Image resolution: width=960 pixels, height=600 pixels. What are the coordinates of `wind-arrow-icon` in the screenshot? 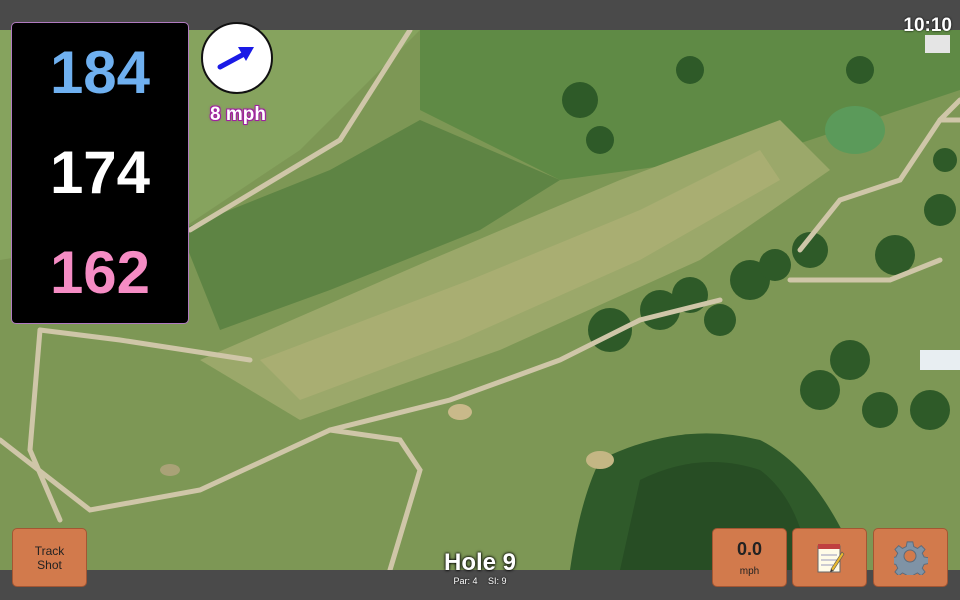 It's located at (235, 58).